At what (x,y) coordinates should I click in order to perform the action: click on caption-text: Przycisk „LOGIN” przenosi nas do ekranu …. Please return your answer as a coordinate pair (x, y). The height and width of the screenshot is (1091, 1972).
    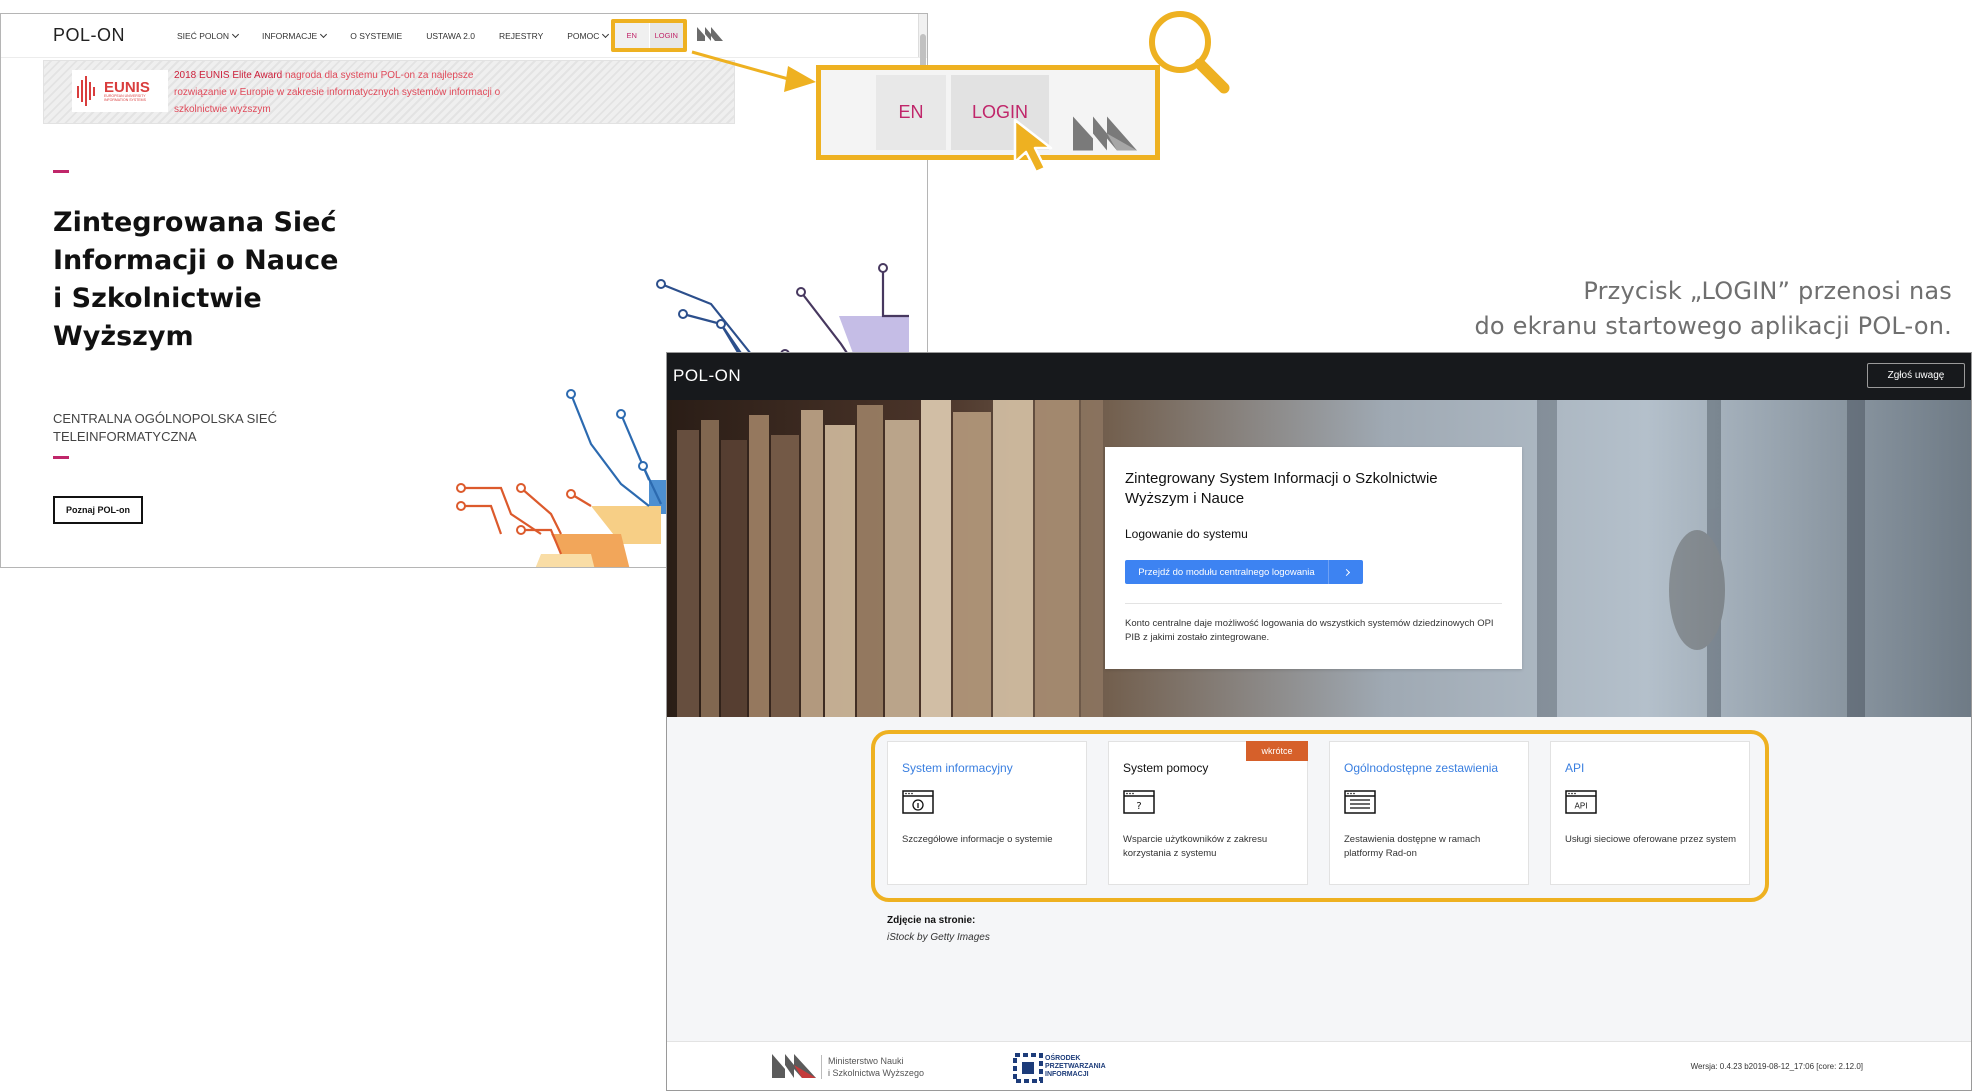
    Looking at the image, I should click on (1713, 309).